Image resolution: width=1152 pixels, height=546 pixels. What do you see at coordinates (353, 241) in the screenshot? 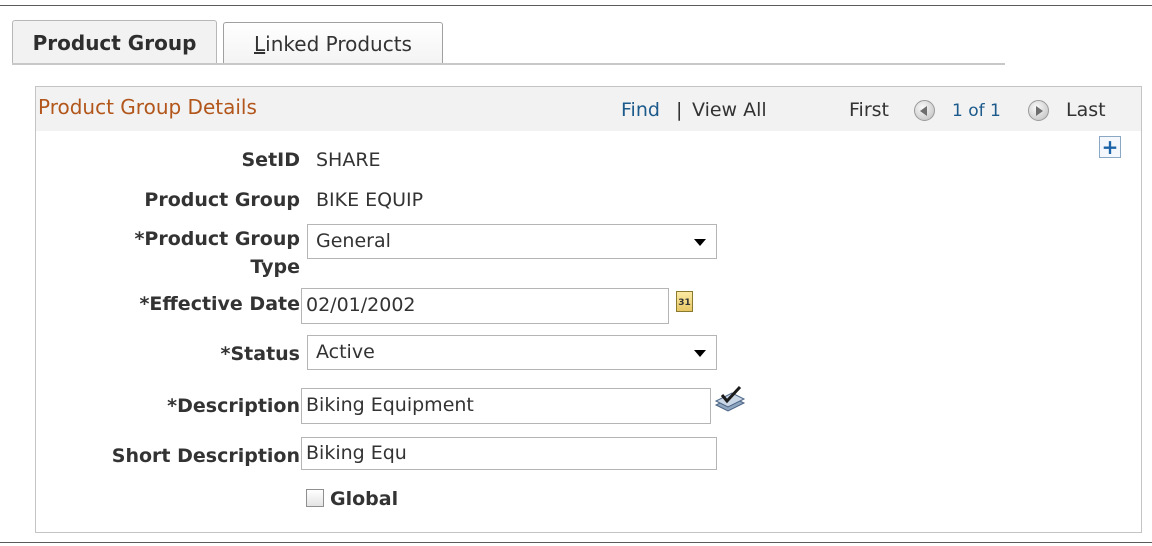
I see `product-group-type-value: General` at bounding box center [353, 241].